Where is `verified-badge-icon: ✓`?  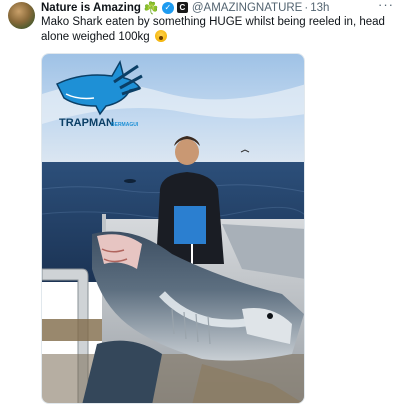
verified-badge-icon: ✓ is located at coordinates (167, 7).